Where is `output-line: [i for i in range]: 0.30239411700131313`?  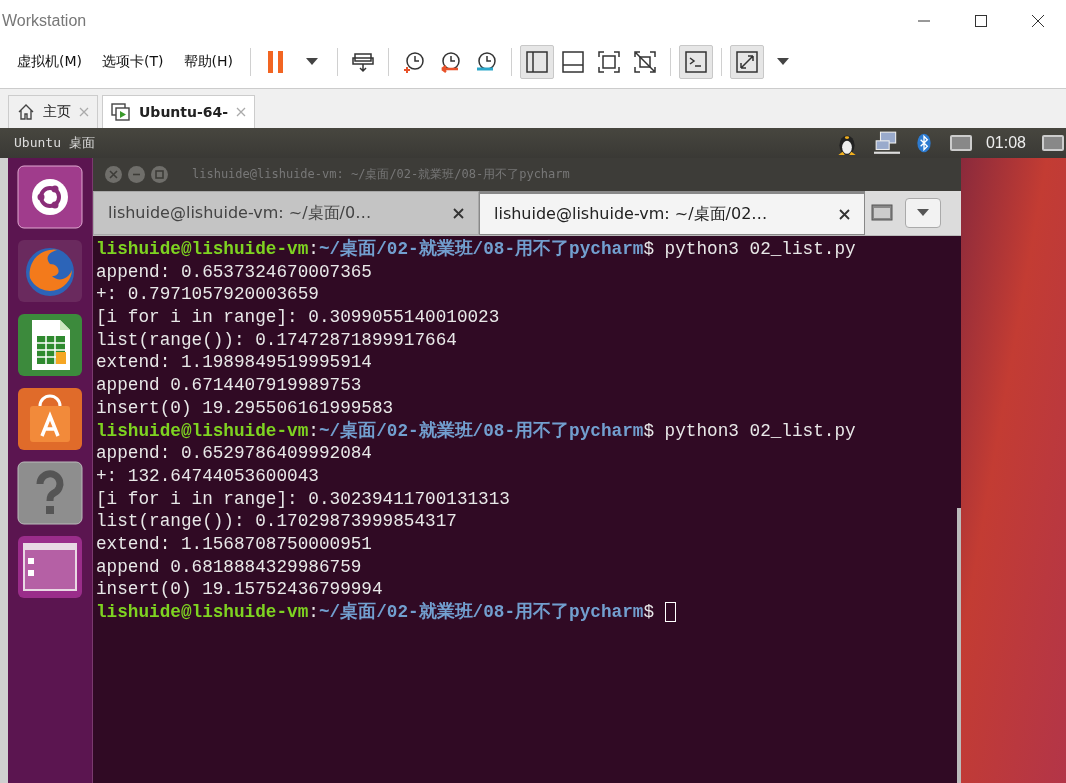 output-line: [i for i in range]: 0.30239411700131313 is located at coordinates (303, 499).